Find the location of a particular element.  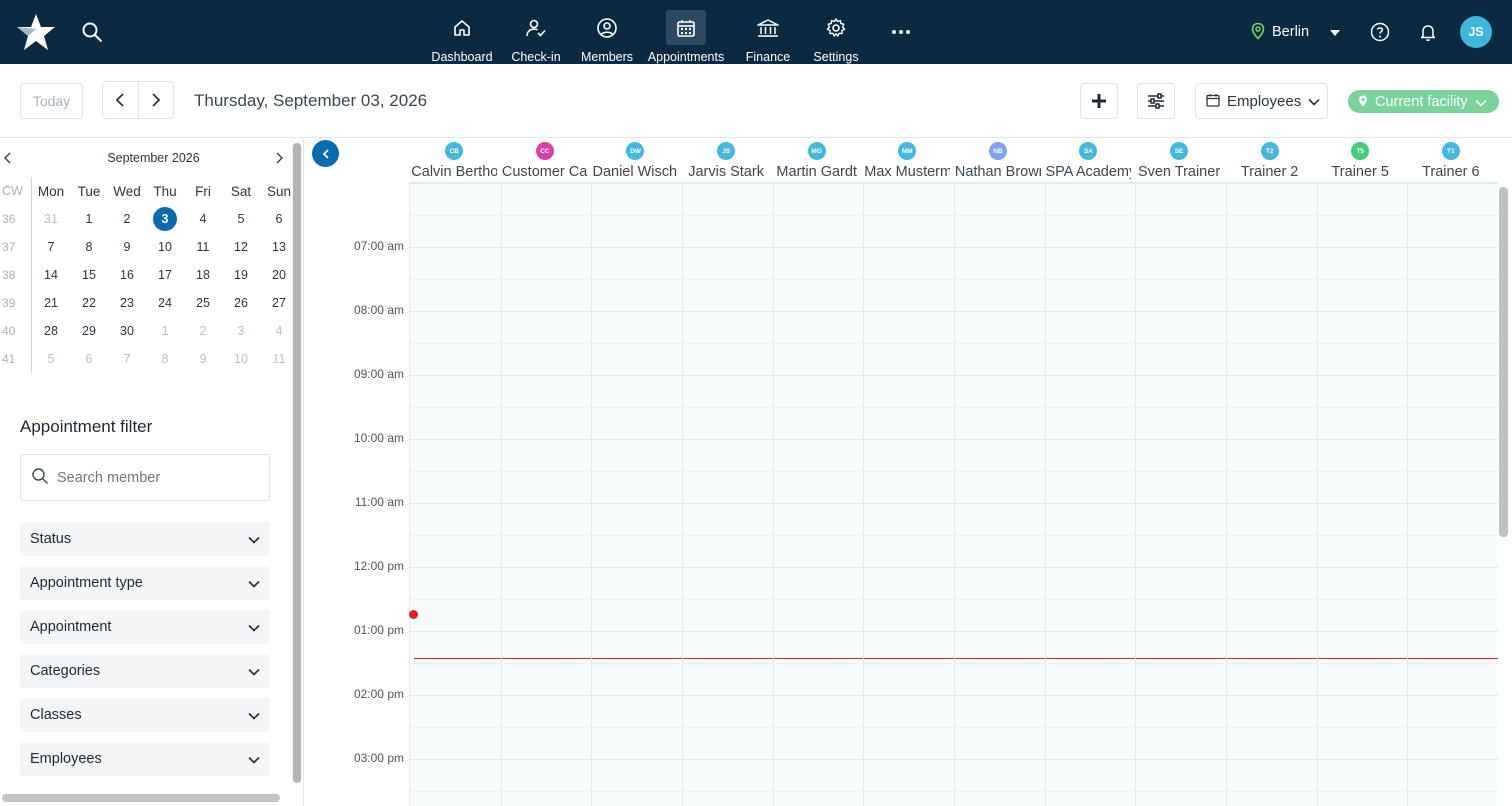

day-cell: 28 is located at coordinates (51, 331).